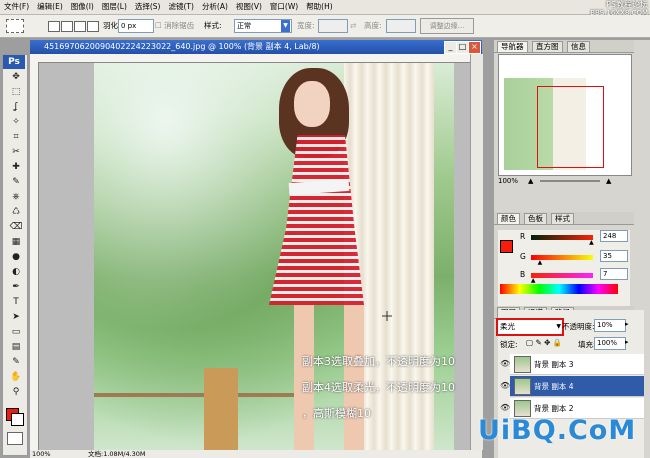 The image size is (650, 458). What do you see at coordinates (67, 26) in the screenshot?
I see `add-selection-icon` at bounding box center [67, 26].